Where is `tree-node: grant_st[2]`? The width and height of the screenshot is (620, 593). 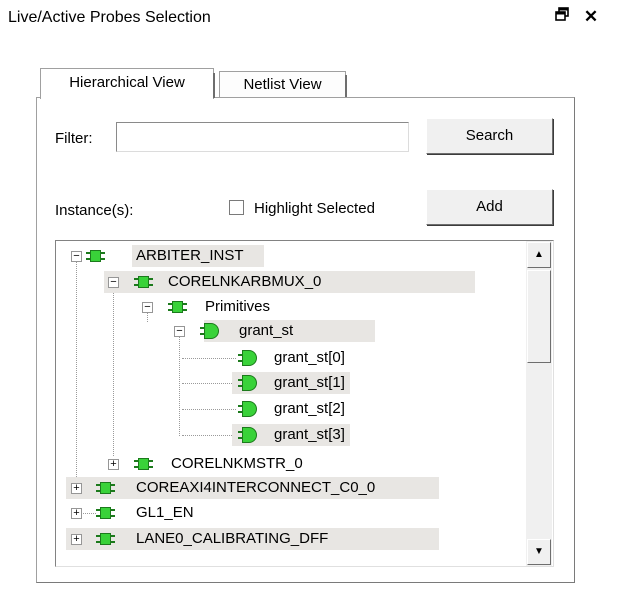
tree-node: grant_st[2] is located at coordinates (291, 409).